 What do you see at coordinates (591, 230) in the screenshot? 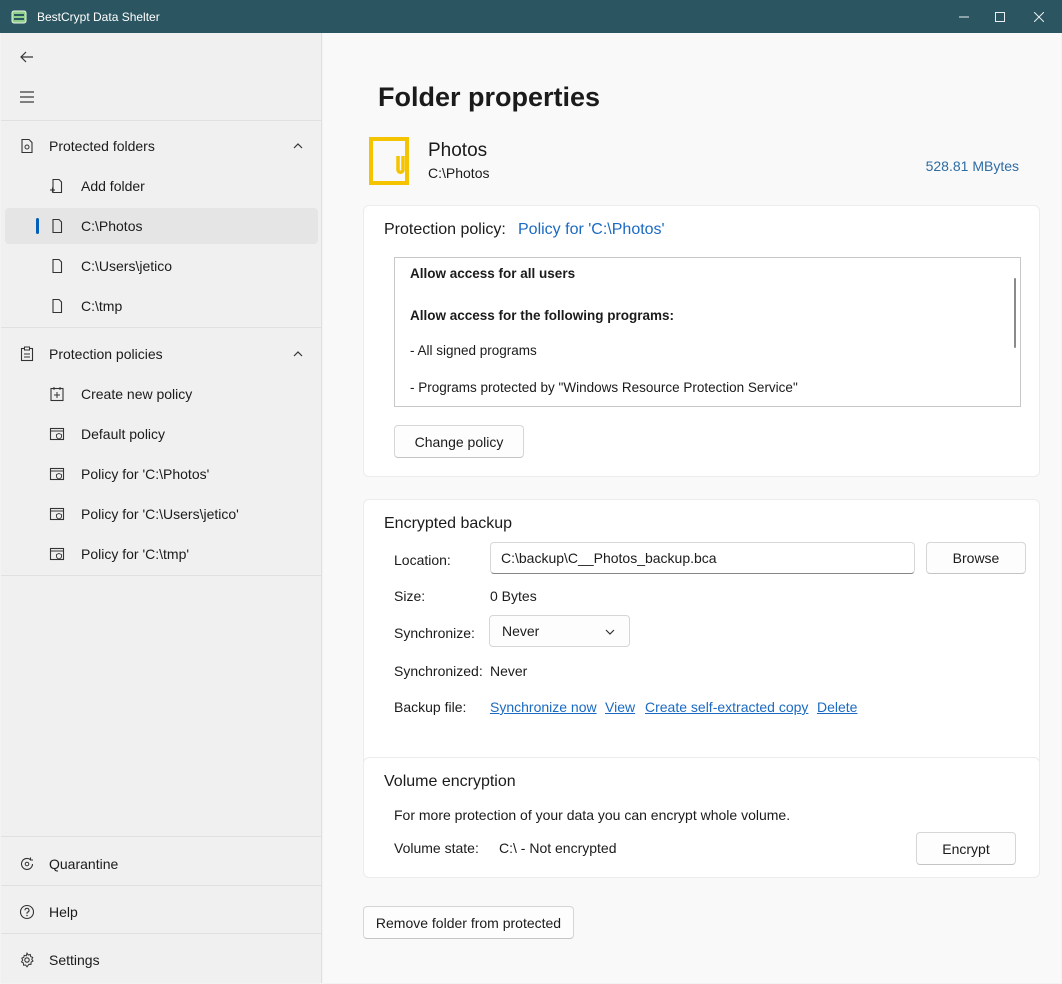
I see `policy-link: Policy for 'C:\Photos'` at bounding box center [591, 230].